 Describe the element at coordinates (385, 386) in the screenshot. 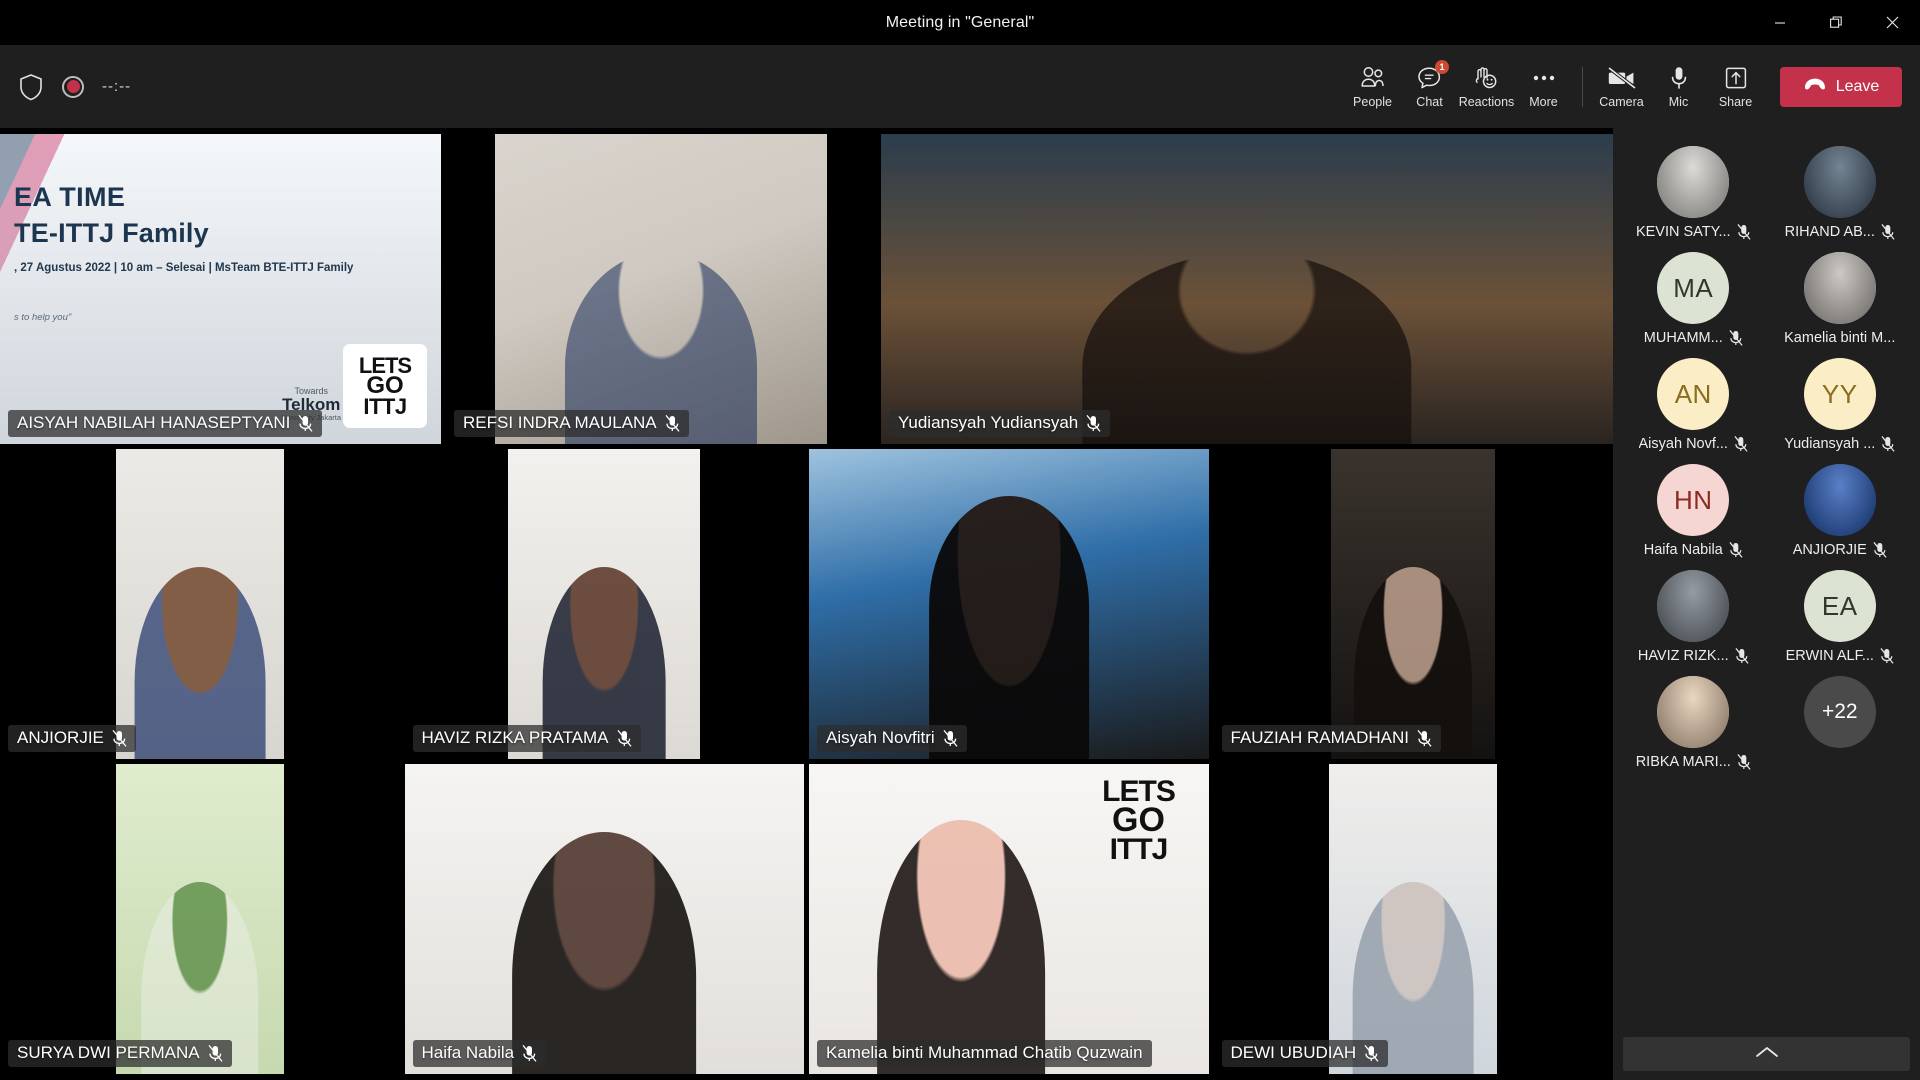

I see `lets-go-ittj-logo: LETS GO ITTJ` at that location.